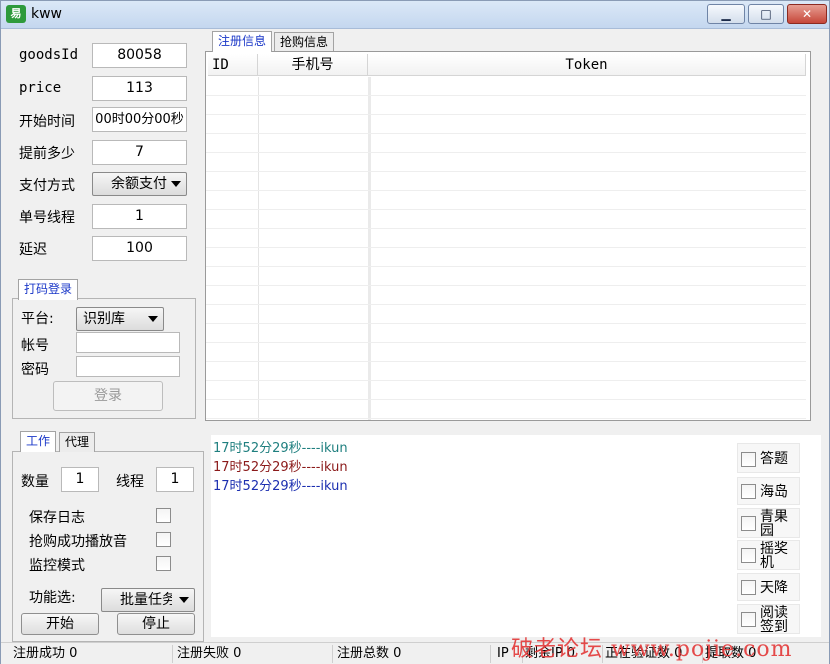 Image resolution: width=830 pixels, height=664 pixels. I want to click on threads-per-order-input: 1, so click(139, 216).